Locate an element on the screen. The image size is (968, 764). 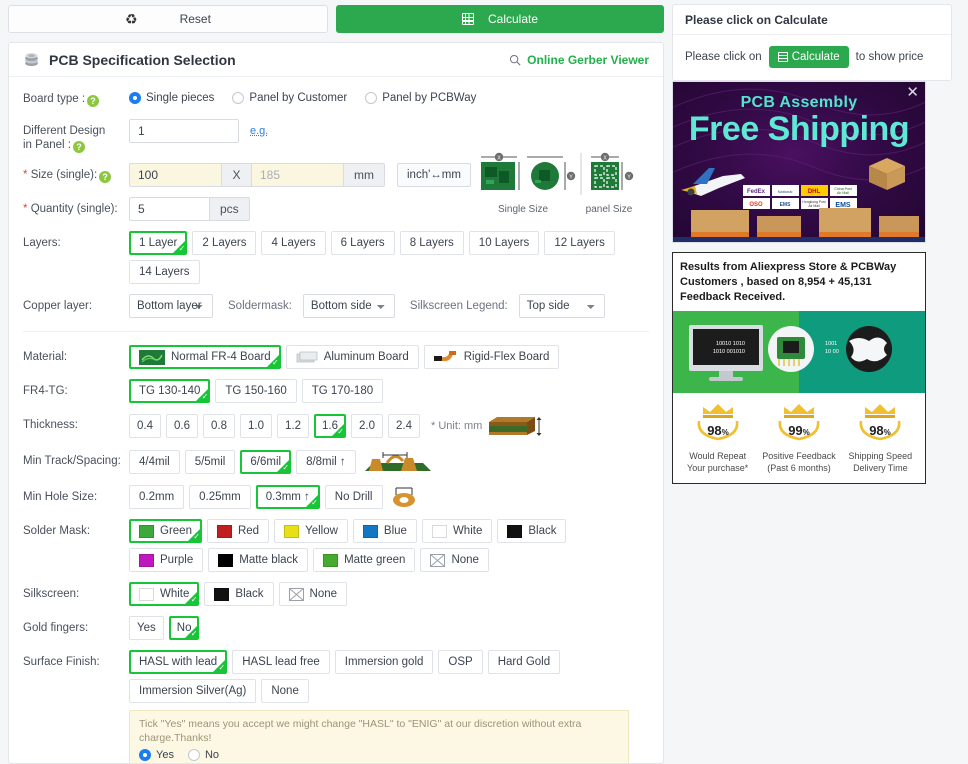
quantity-label: * Quantity (single): is located at coordinates (70, 209).